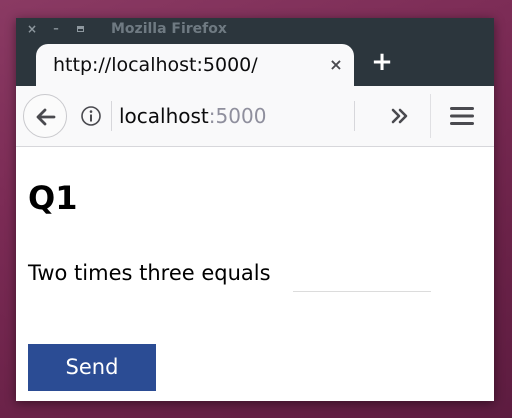  I want to click on page-heading: Q1, so click(53, 198).